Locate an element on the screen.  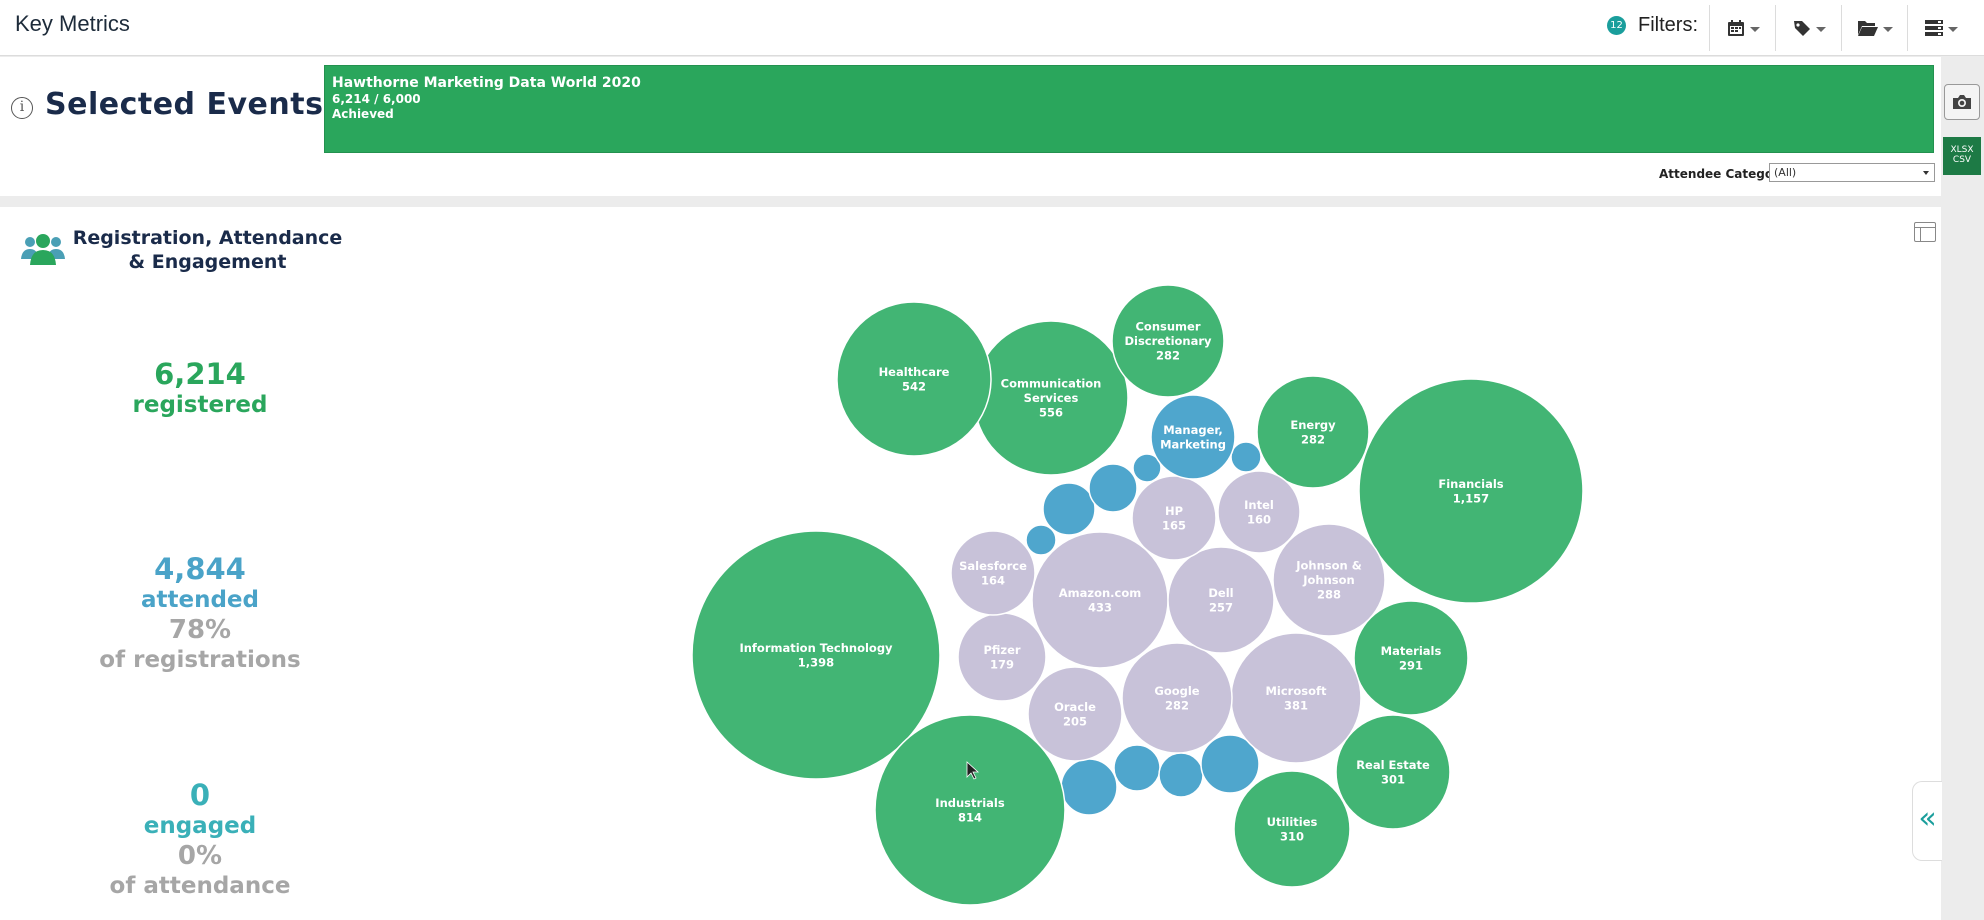
bubble-label-intel: Intel 160 is located at coordinates (1259, 512).